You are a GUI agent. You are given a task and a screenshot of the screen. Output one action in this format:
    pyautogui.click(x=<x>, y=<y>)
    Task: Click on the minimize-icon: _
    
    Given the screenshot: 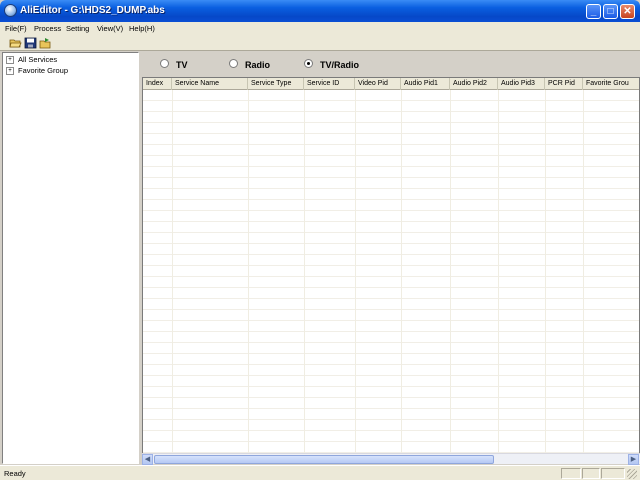 What is the action you would take?
    pyautogui.click(x=593, y=11)
    